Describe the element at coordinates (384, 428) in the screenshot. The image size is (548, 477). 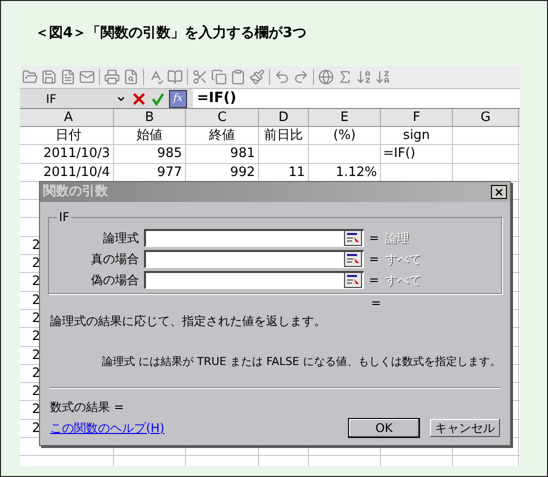
I see `dialog-button: OK` at that location.